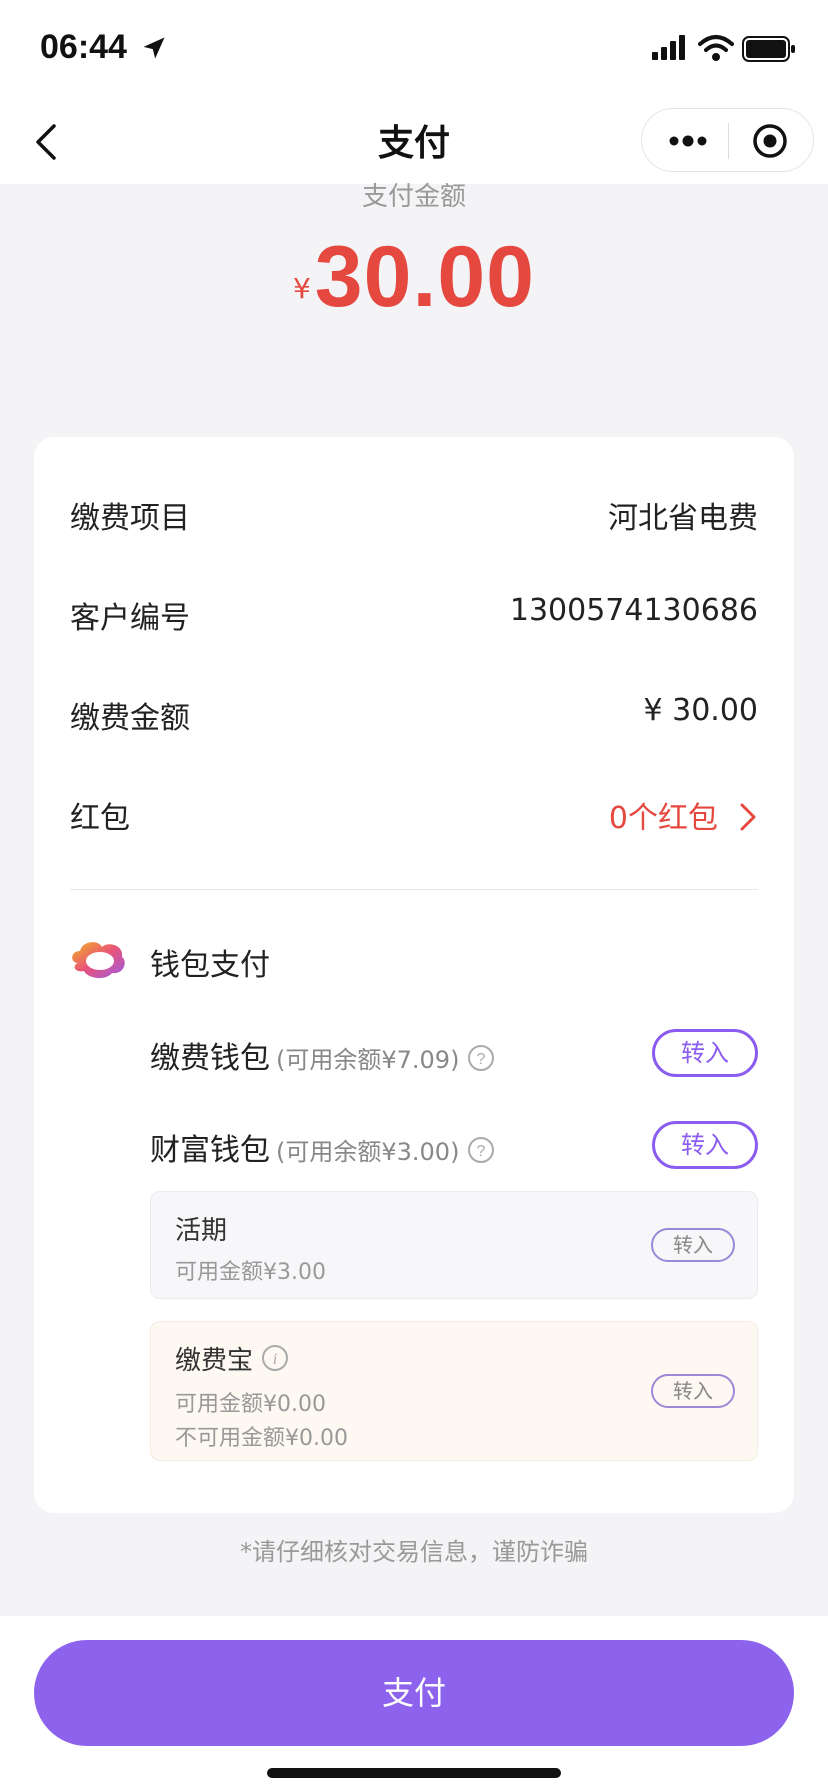 The image size is (828, 1792). I want to click on wallet-balance: (可用余额¥7.09), so click(368, 1060).